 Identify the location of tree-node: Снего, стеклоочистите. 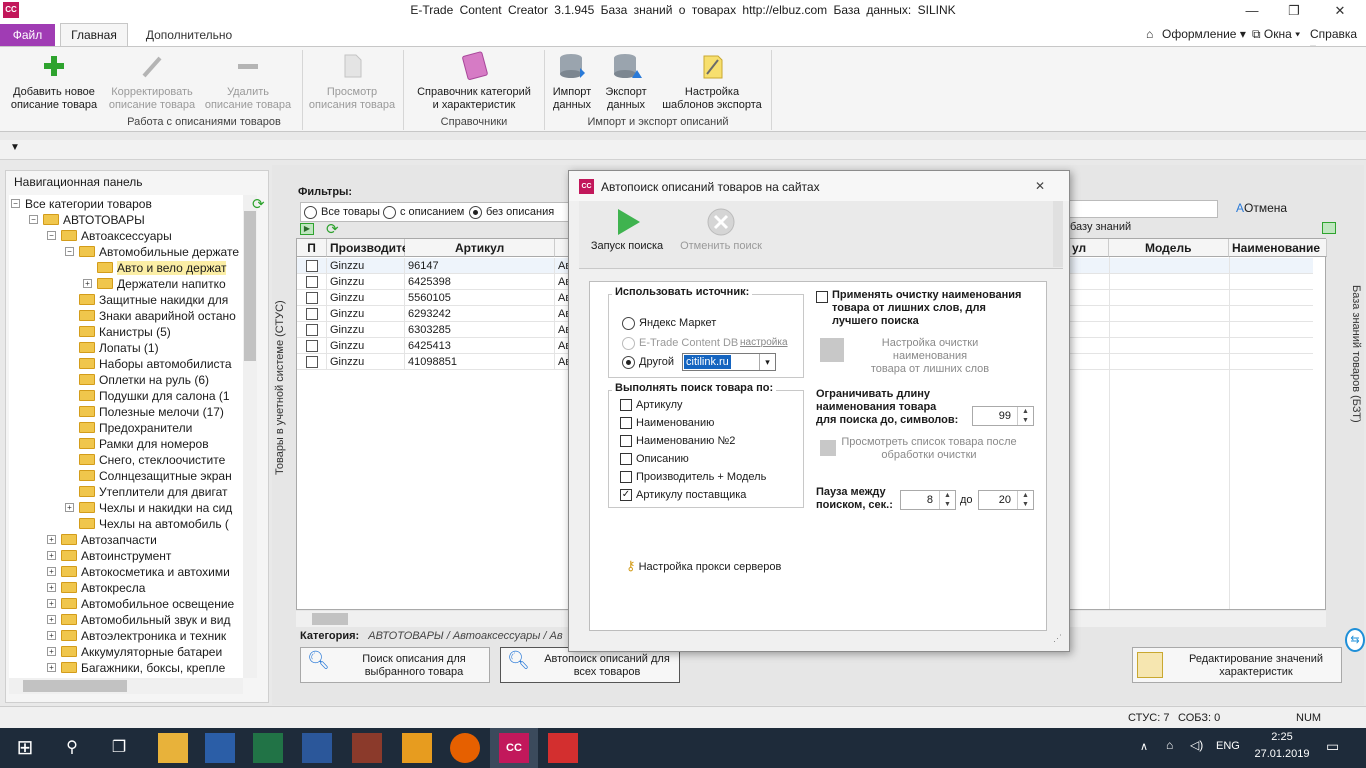
(152, 460).